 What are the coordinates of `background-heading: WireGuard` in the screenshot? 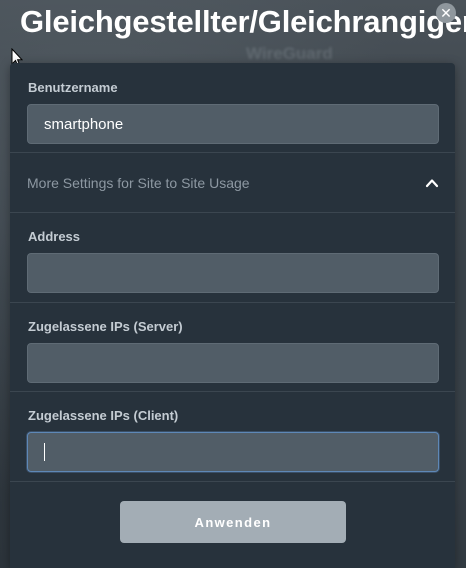 It's located at (289, 53).